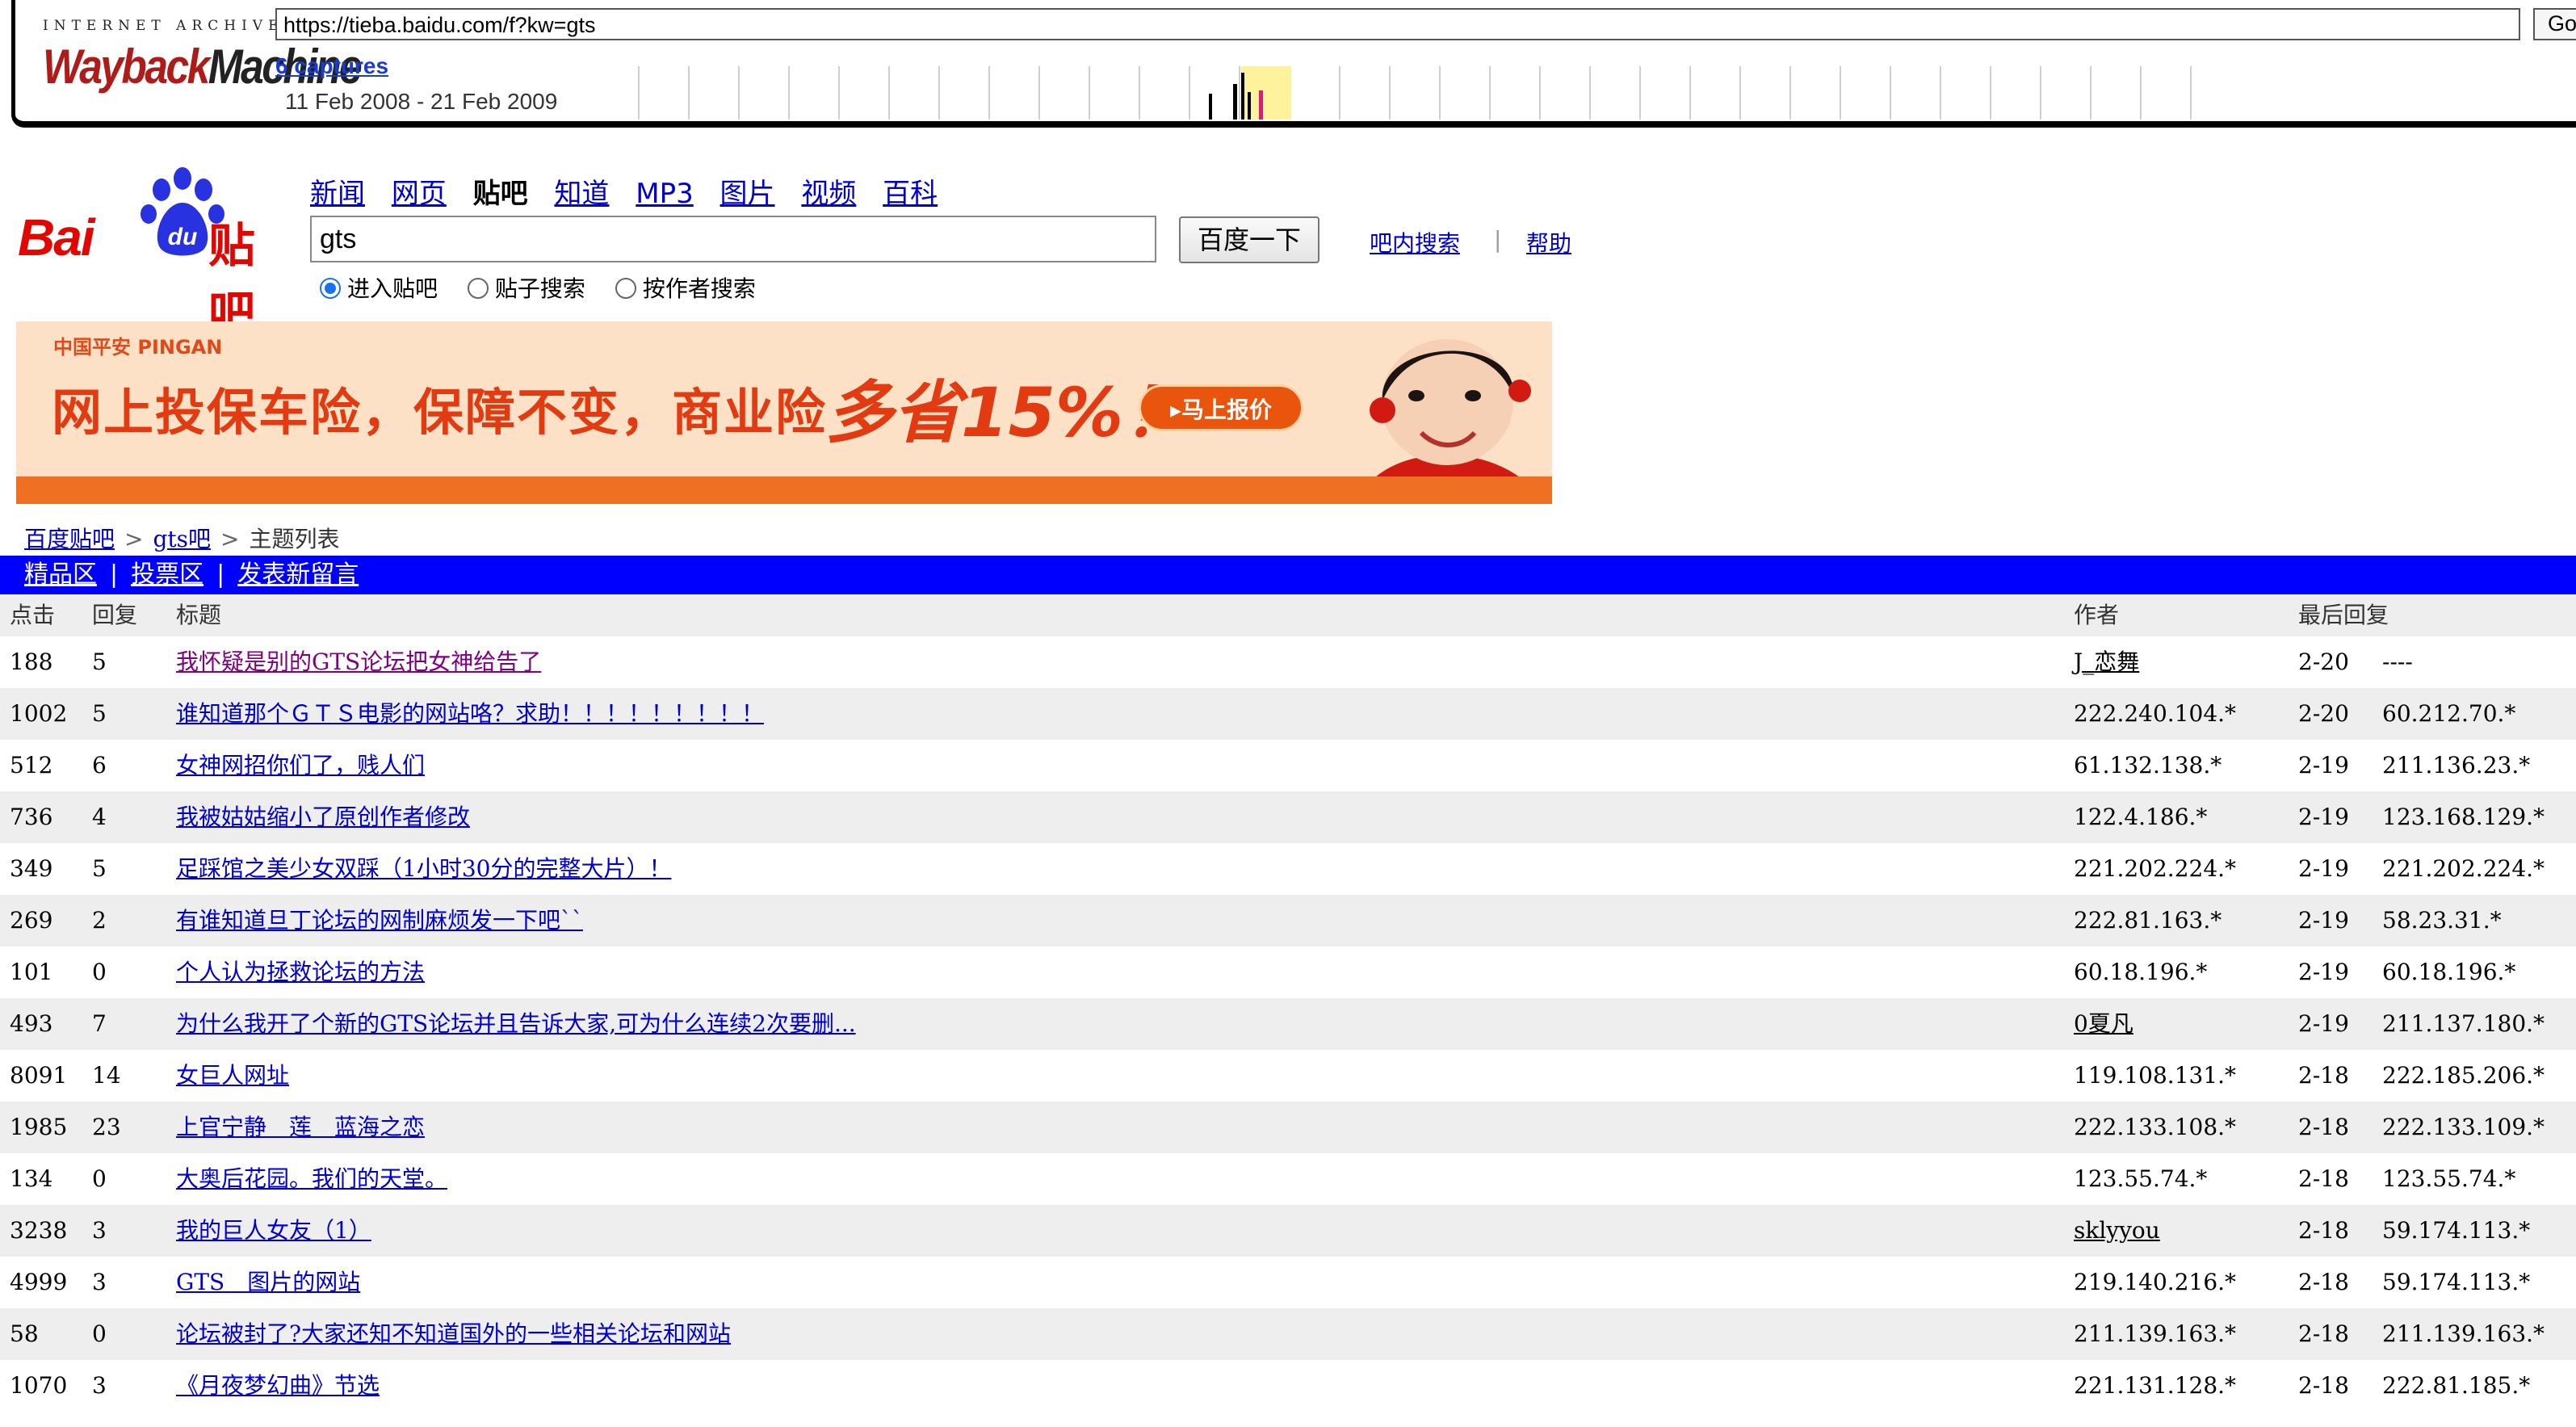 The image size is (2576, 1427). Describe the element at coordinates (2103, 1024) in the screenshot. I see `author-link: 0夏凡` at that location.